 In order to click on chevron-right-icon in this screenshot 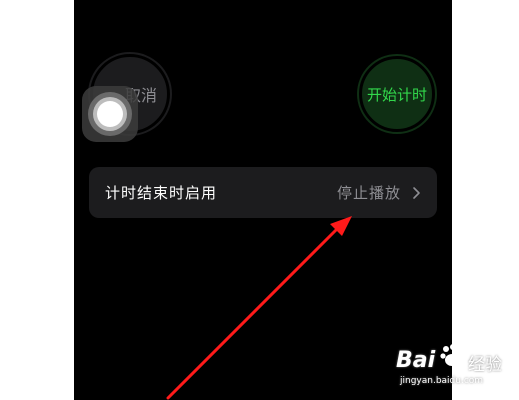, I will do `click(416, 192)`.